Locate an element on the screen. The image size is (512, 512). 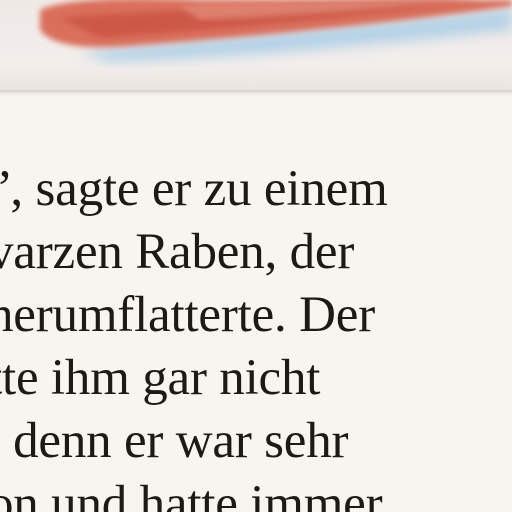
text-line: , denn er war sehr is located at coordinates (174, 441).